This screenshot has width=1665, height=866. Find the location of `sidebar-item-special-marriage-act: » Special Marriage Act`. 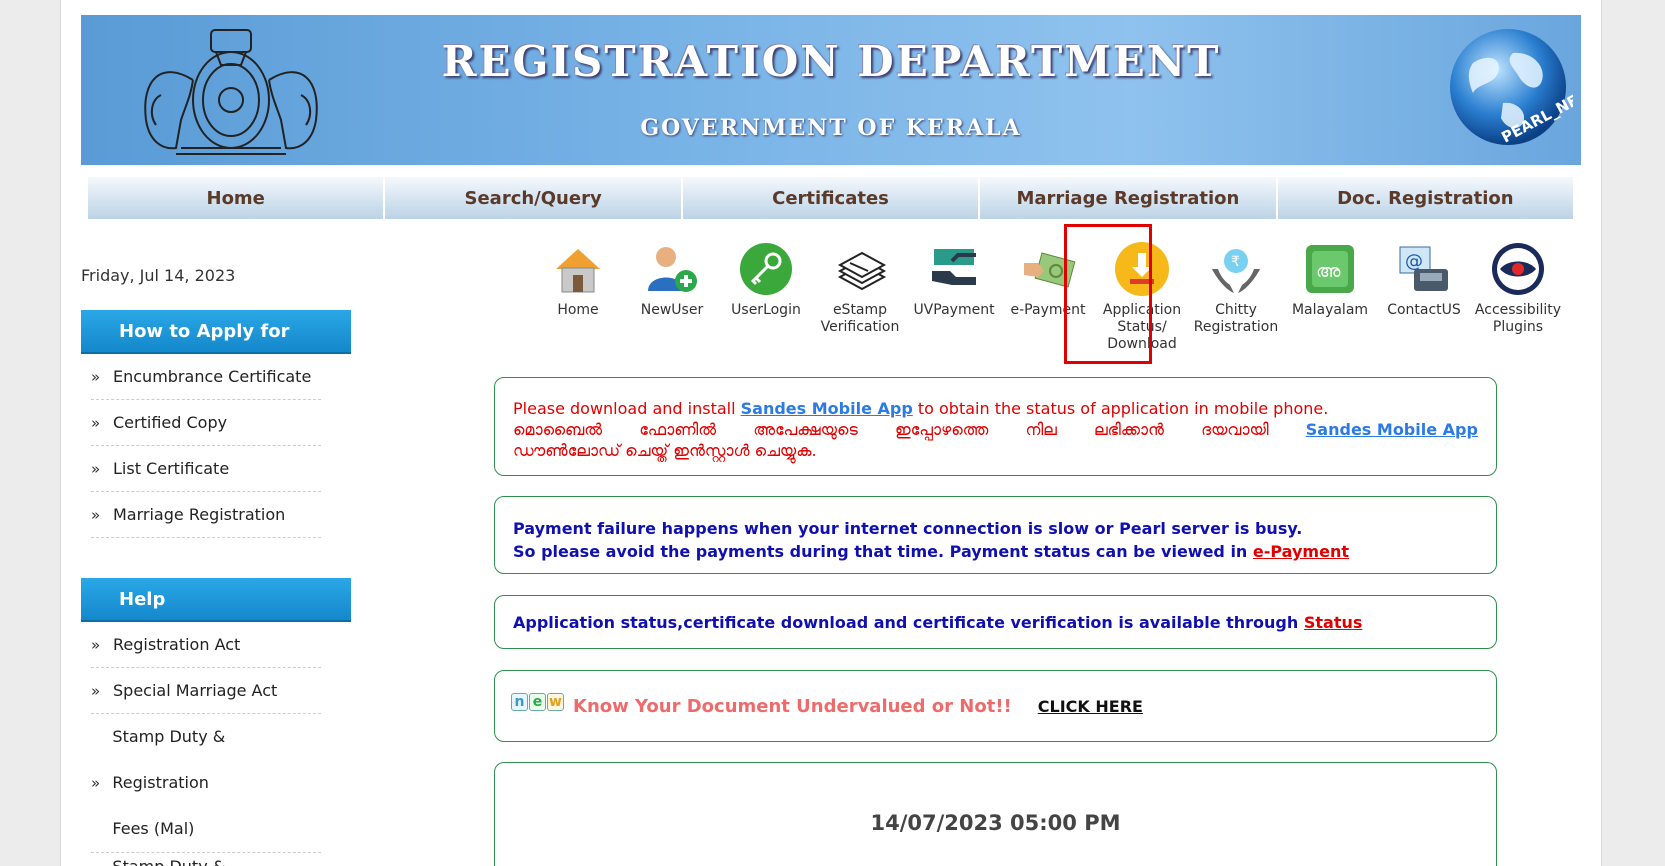

sidebar-item-special-marriage-act: » Special Marriage Act is located at coordinates (206, 691).